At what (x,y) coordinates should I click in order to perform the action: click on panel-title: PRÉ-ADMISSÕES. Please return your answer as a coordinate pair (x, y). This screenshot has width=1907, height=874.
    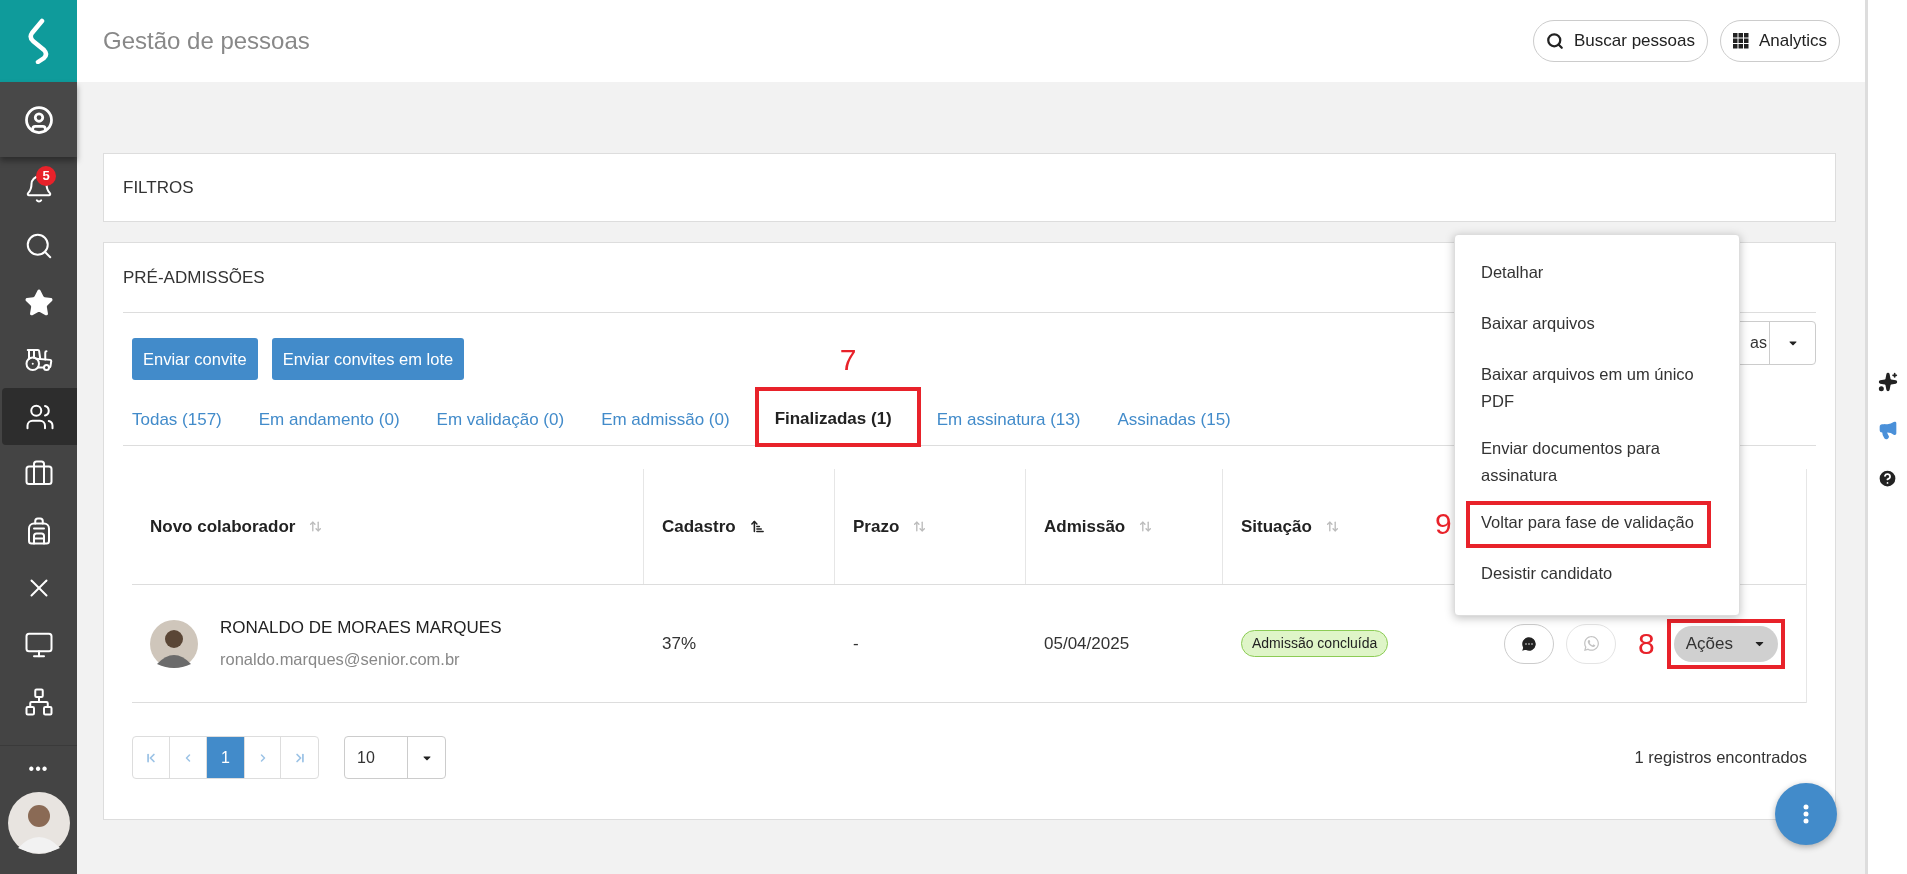
    Looking at the image, I should click on (194, 277).